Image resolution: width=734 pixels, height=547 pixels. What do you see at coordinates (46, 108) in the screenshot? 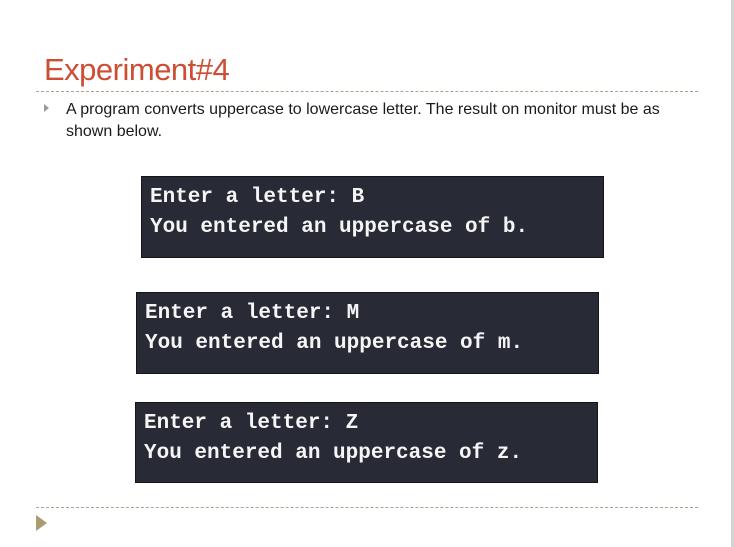
I see `bullet-arrow-icon` at bounding box center [46, 108].